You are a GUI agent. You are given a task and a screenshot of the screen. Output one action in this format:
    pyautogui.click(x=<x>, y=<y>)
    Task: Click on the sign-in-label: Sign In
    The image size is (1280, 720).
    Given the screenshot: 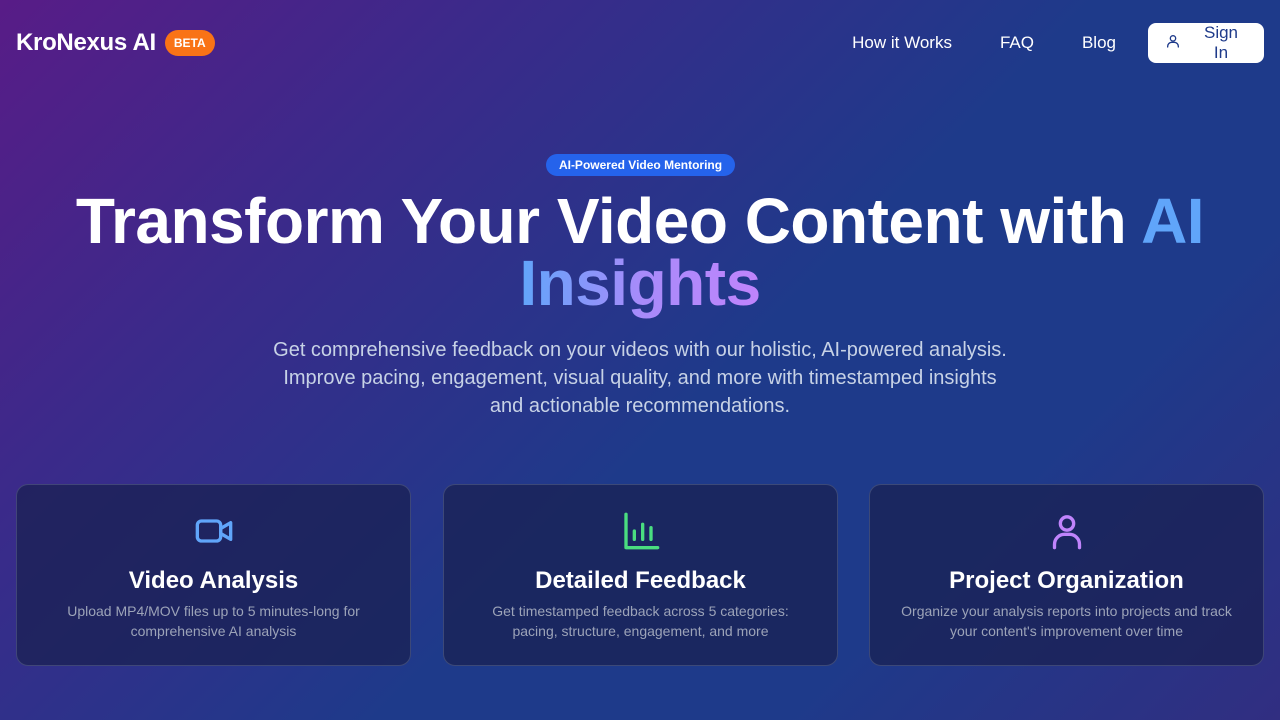 What is the action you would take?
    pyautogui.click(x=1221, y=42)
    